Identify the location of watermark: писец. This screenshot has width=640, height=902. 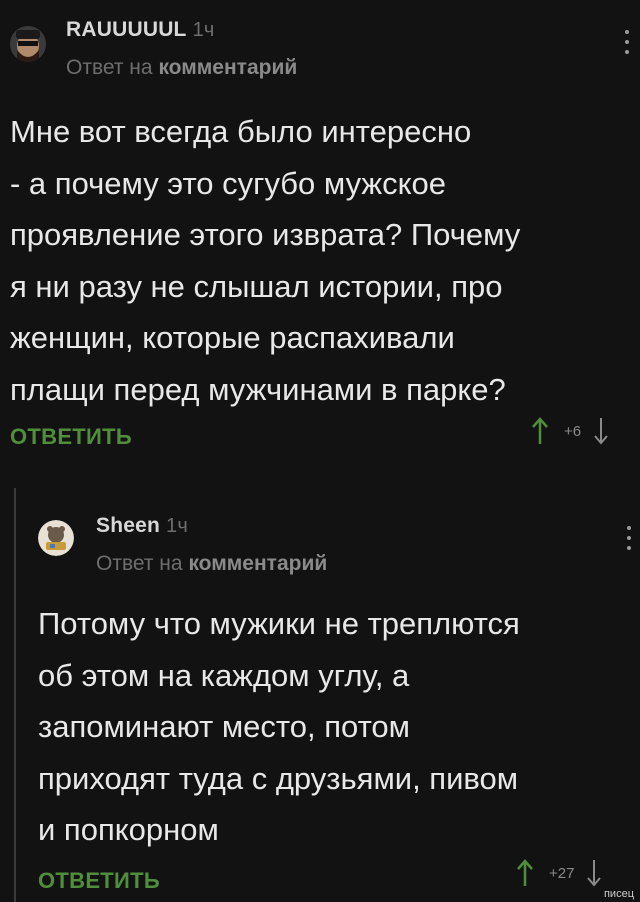
(618, 894).